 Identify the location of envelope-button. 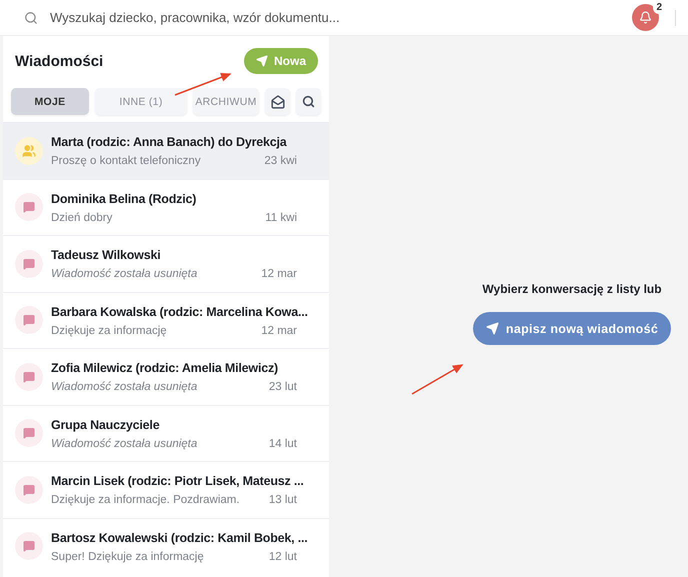
(277, 101).